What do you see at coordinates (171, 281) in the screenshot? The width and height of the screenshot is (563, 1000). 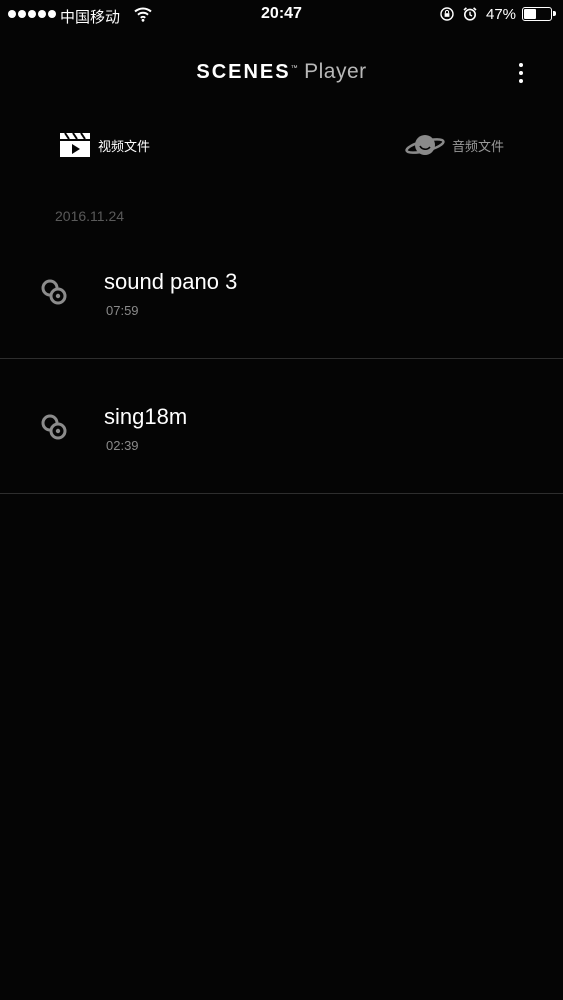 I see `item-title: sound pano 3` at bounding box center [171, 281].